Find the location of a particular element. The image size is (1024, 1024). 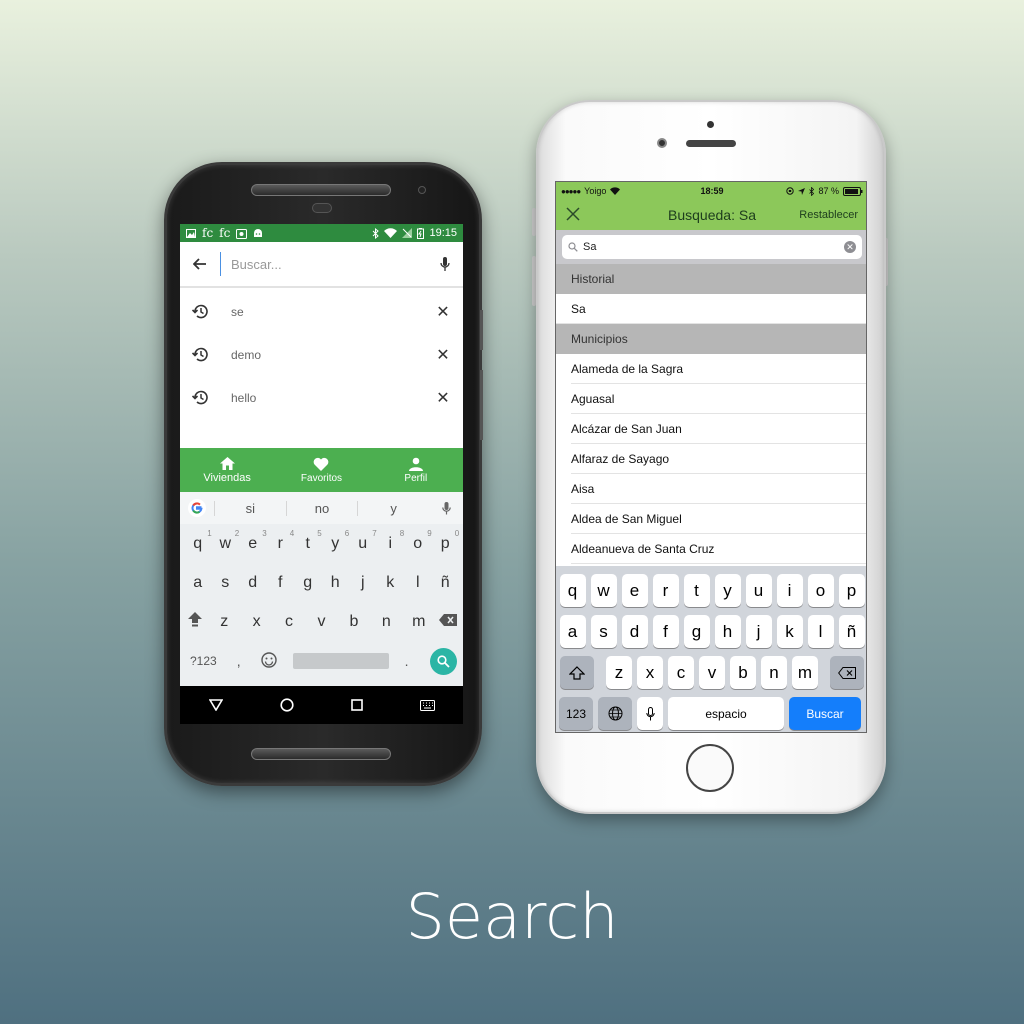

globe-icon is located at coordinates (615, 713).